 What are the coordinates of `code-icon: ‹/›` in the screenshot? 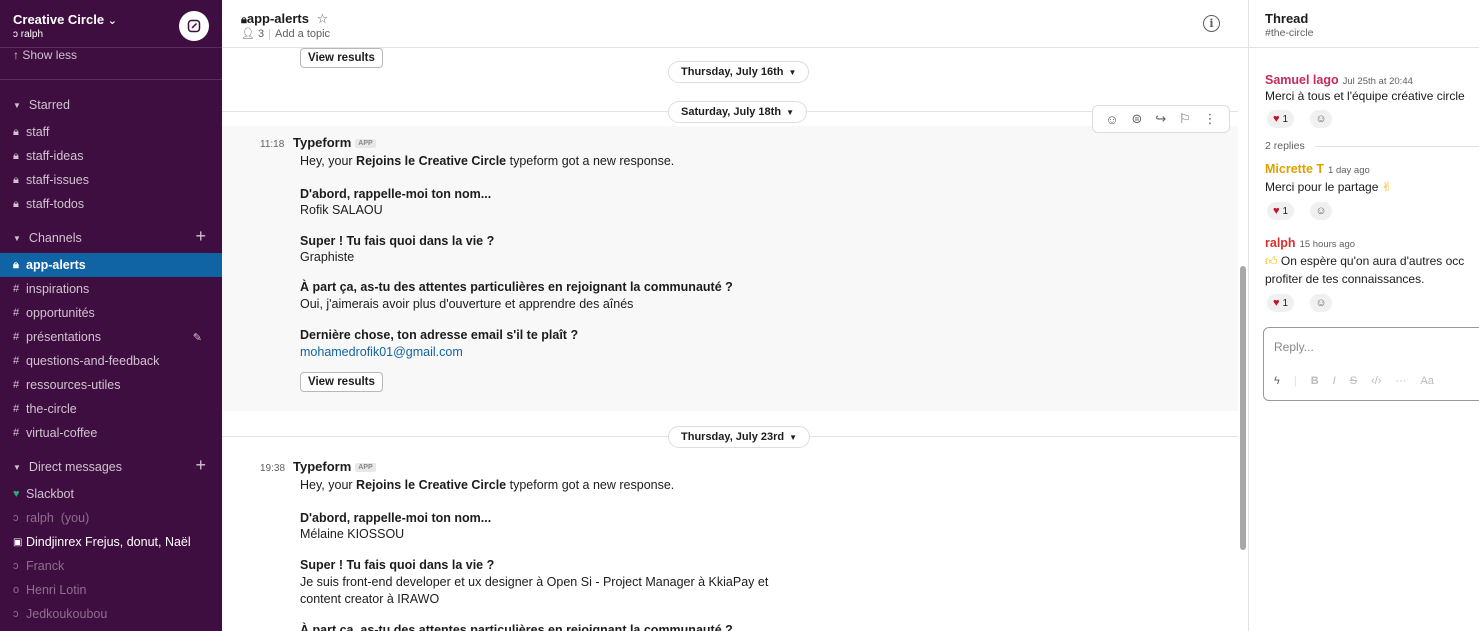 It's located at (1376, 381).